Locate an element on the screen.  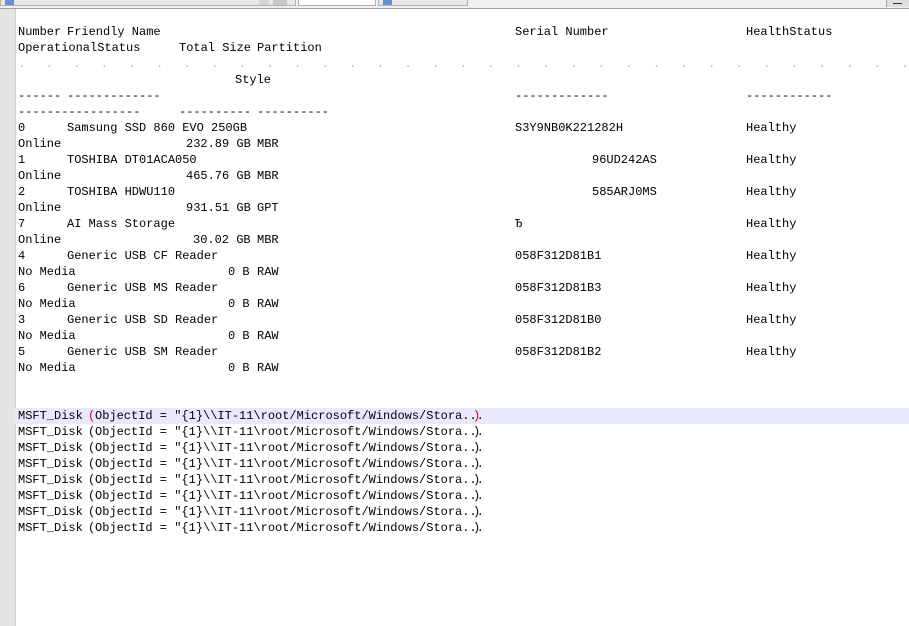
header-operational-status: OperationalStatus is located at coordinates (79, 48).